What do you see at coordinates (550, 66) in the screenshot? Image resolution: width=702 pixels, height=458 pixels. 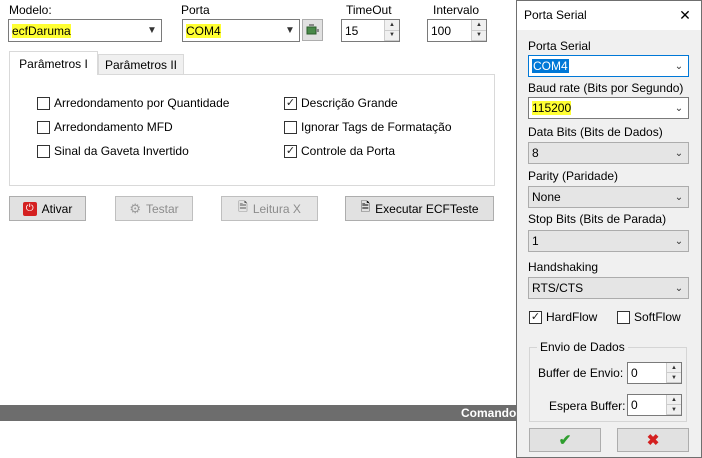 I see `porta-serial-value: COM4` at bounding box center [550, 66].